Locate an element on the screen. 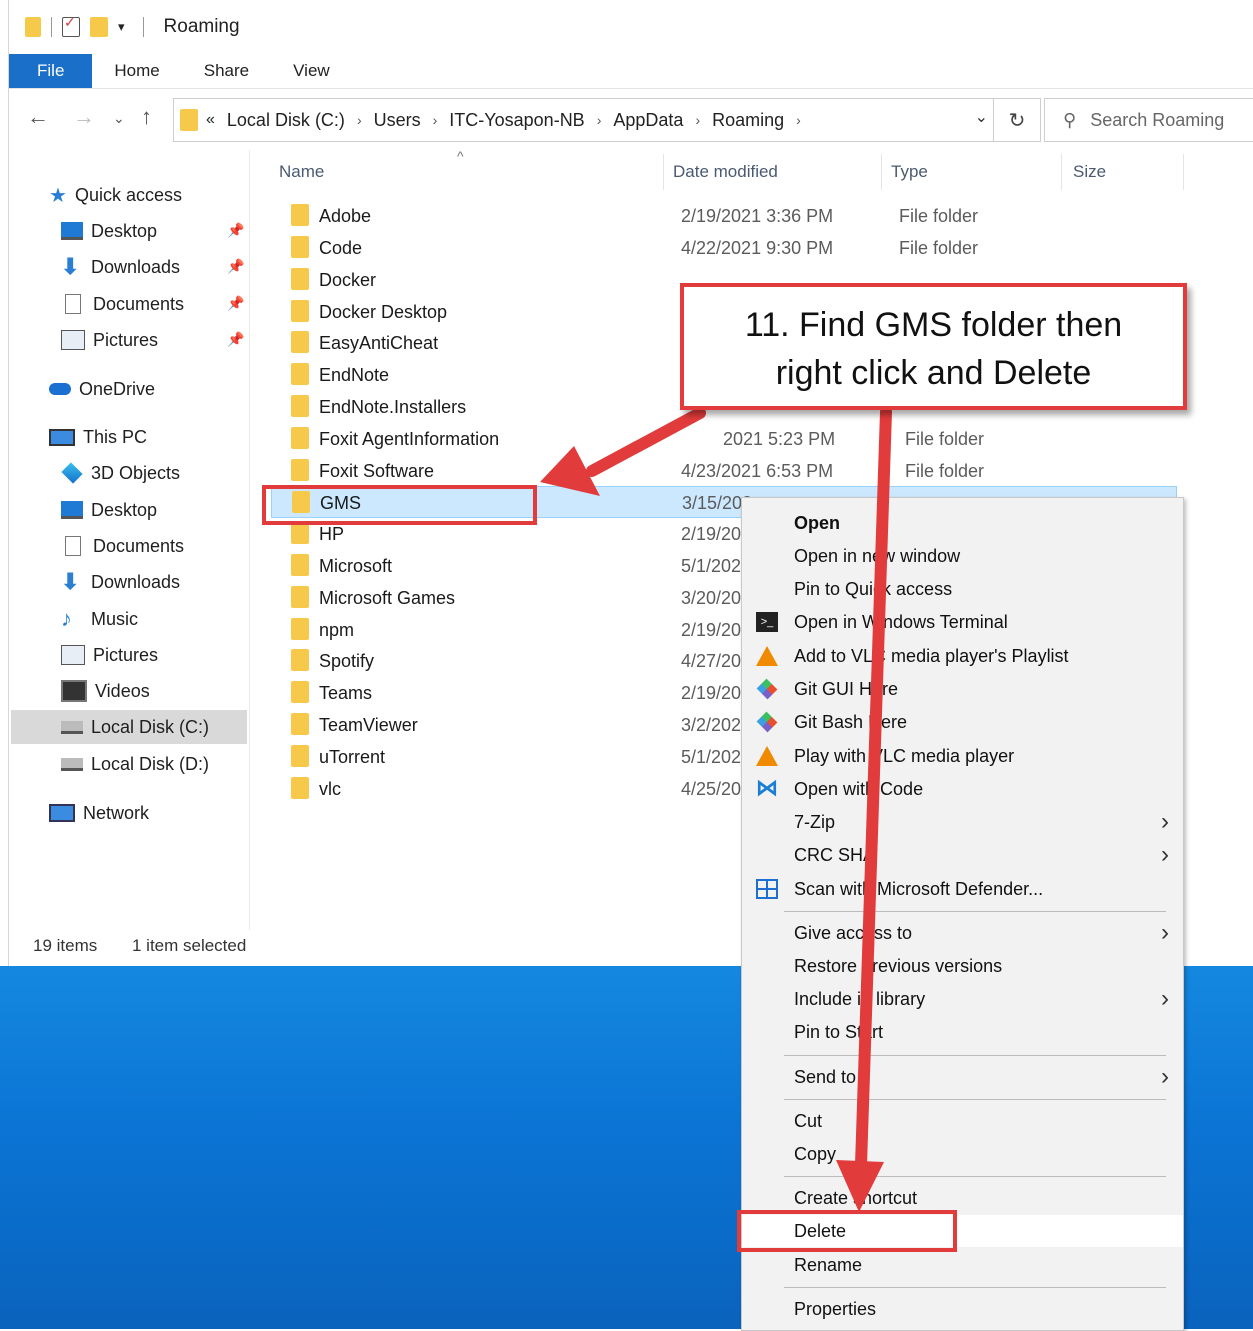 This screenshot has width=1253, height=1331. nav-onedrive: OneDrive is located at coordinates (102, 389).